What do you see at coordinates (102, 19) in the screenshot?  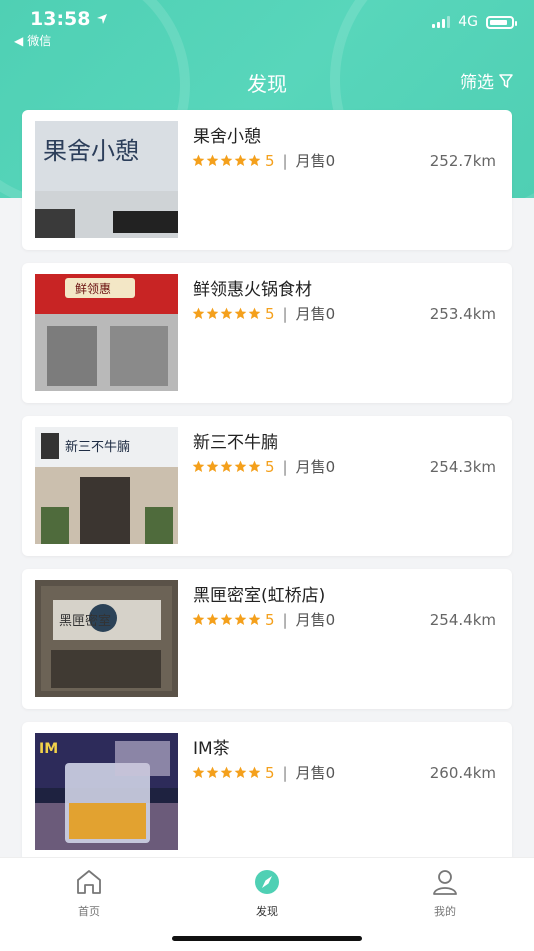 I see `location-arrow-icon` at bounding box center [102, 19].